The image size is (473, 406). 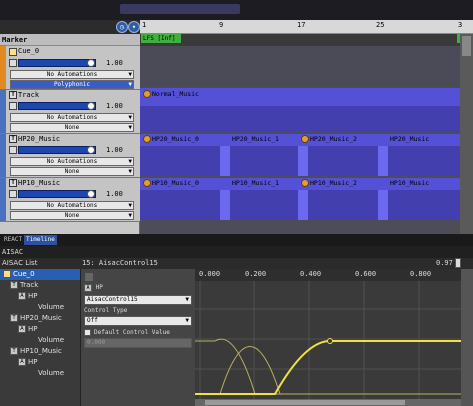 What do you see at coordinates (39, 139) in the screenshot?
I see `track-name: HP20_Music` at bounding box center [39, 139].